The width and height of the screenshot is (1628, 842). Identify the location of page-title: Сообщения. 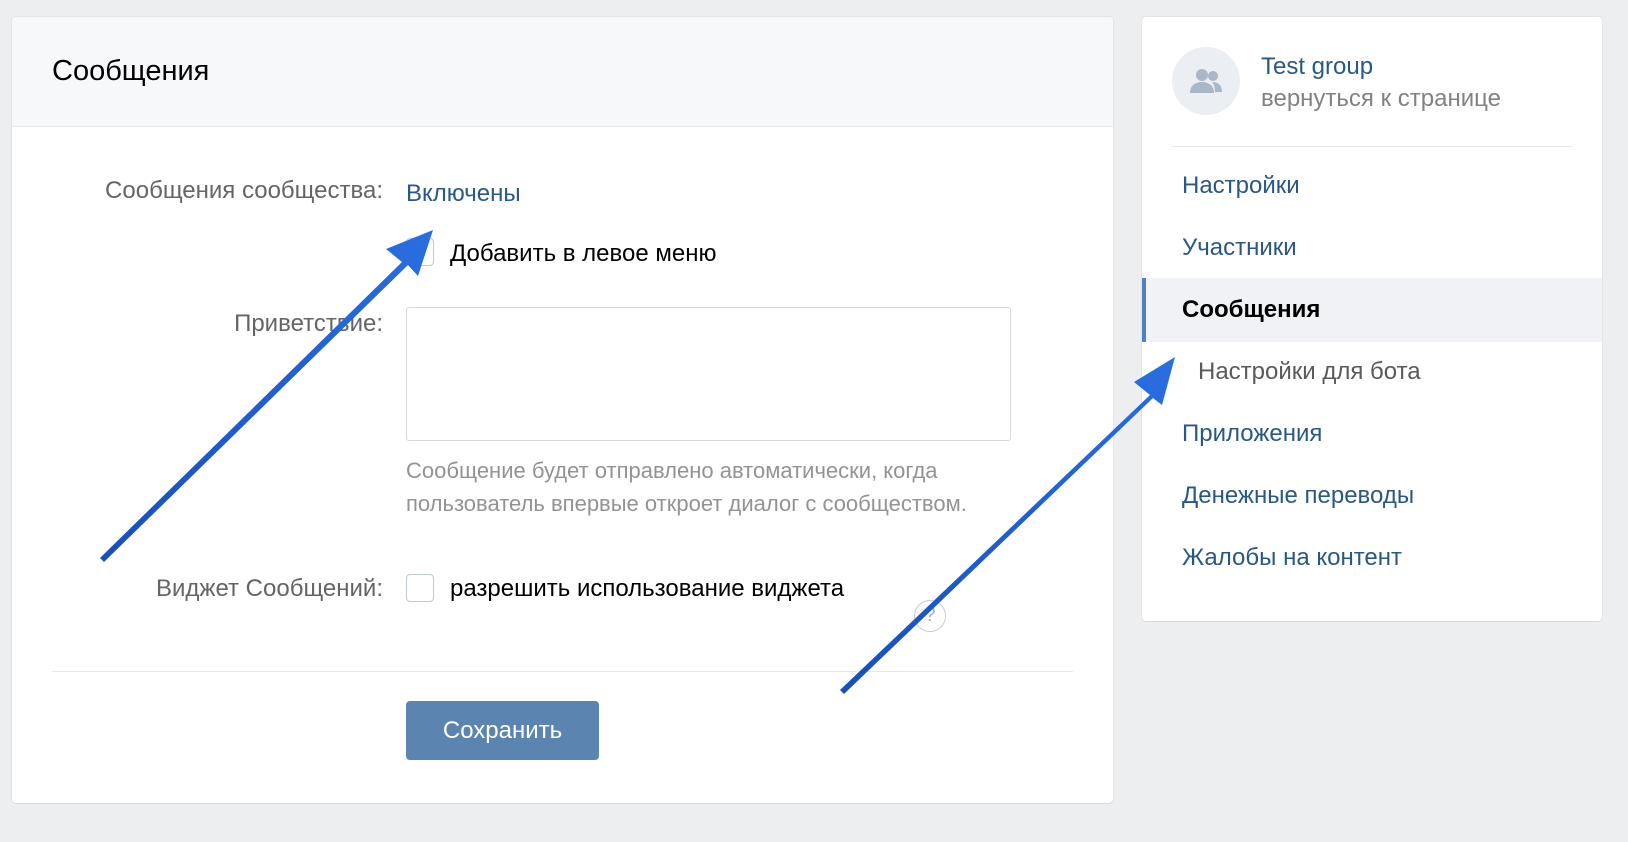
(131, 71).